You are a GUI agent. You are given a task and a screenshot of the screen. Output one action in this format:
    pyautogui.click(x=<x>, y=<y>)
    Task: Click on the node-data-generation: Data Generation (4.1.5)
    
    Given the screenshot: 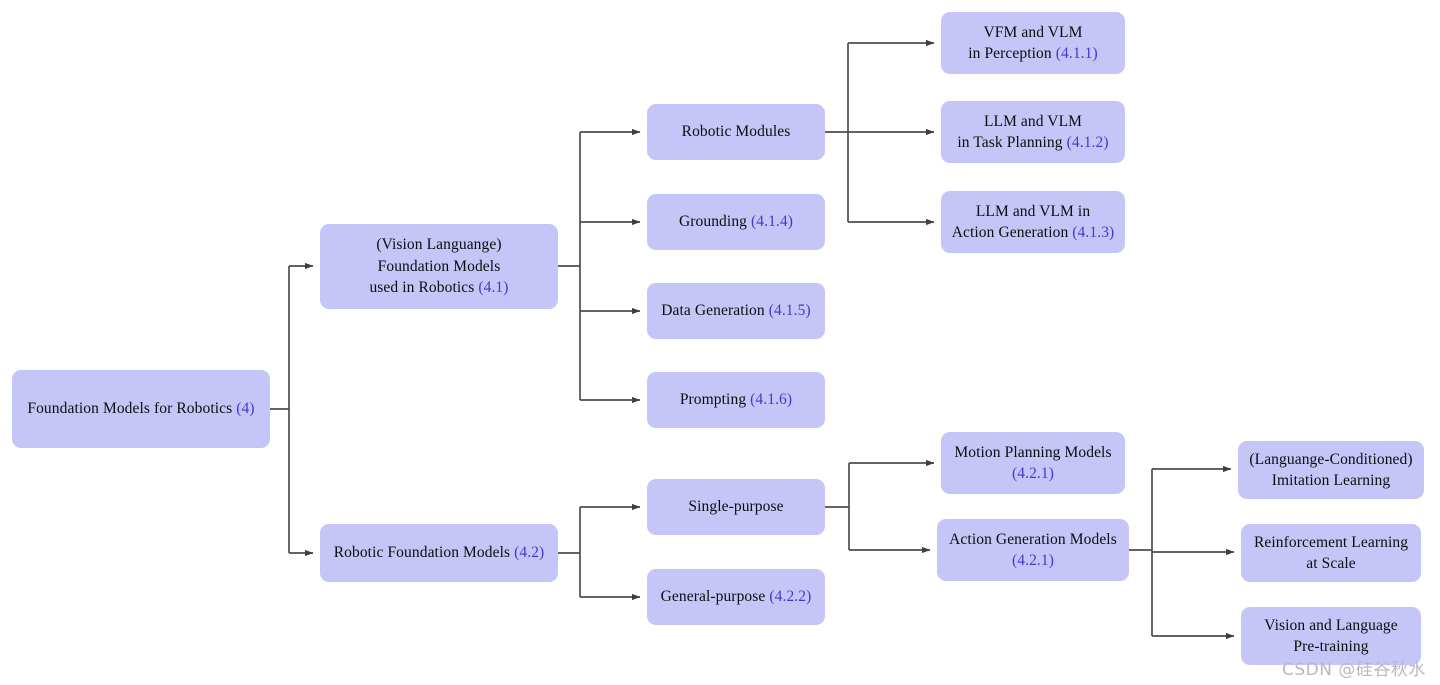 What is the action you would take?
    pyautogui.click(x=736, y=311)
    